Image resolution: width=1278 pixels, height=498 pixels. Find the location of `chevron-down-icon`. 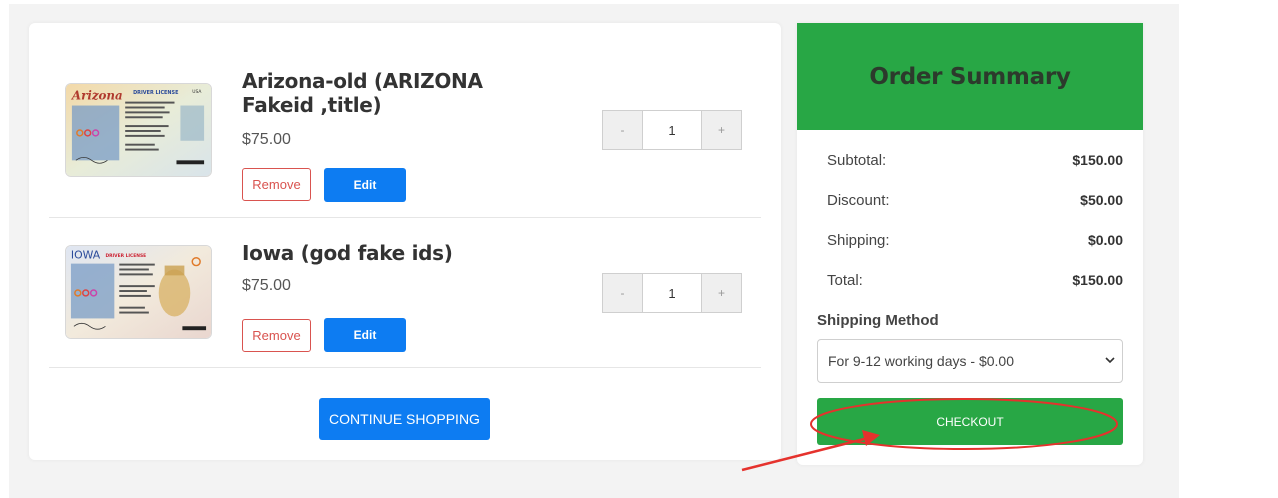

chevron-down-icon is located at coordinates (1110, 360).